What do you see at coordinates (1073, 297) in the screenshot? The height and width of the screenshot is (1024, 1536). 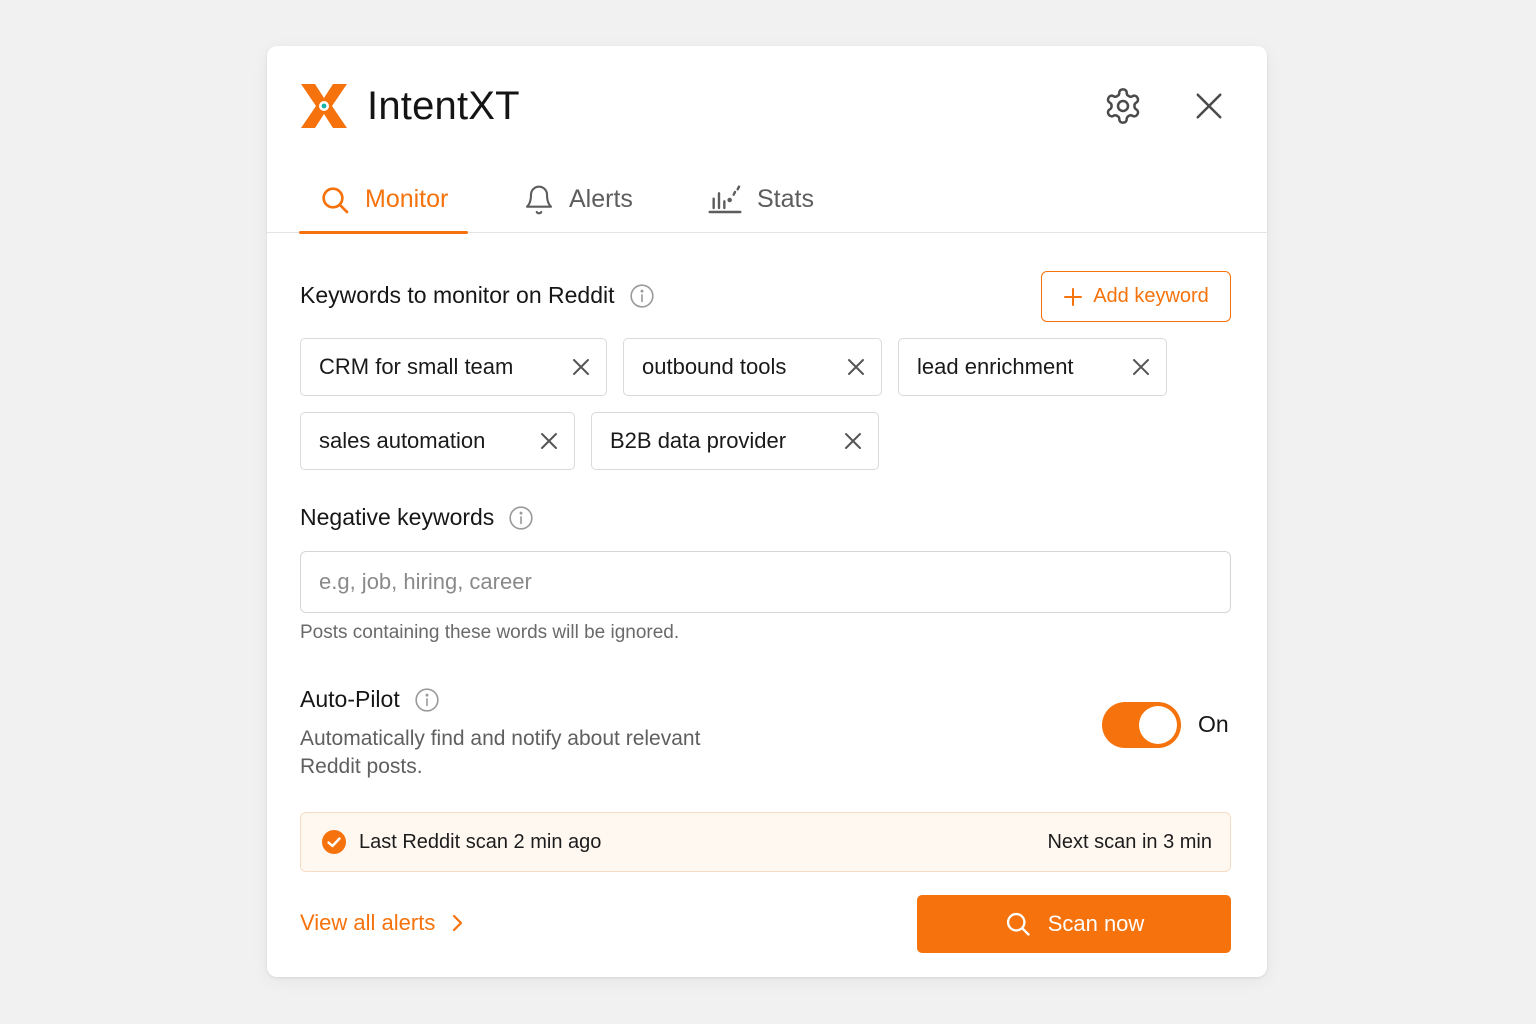 I see `plus-icon` at bounding box center [1073, 297].